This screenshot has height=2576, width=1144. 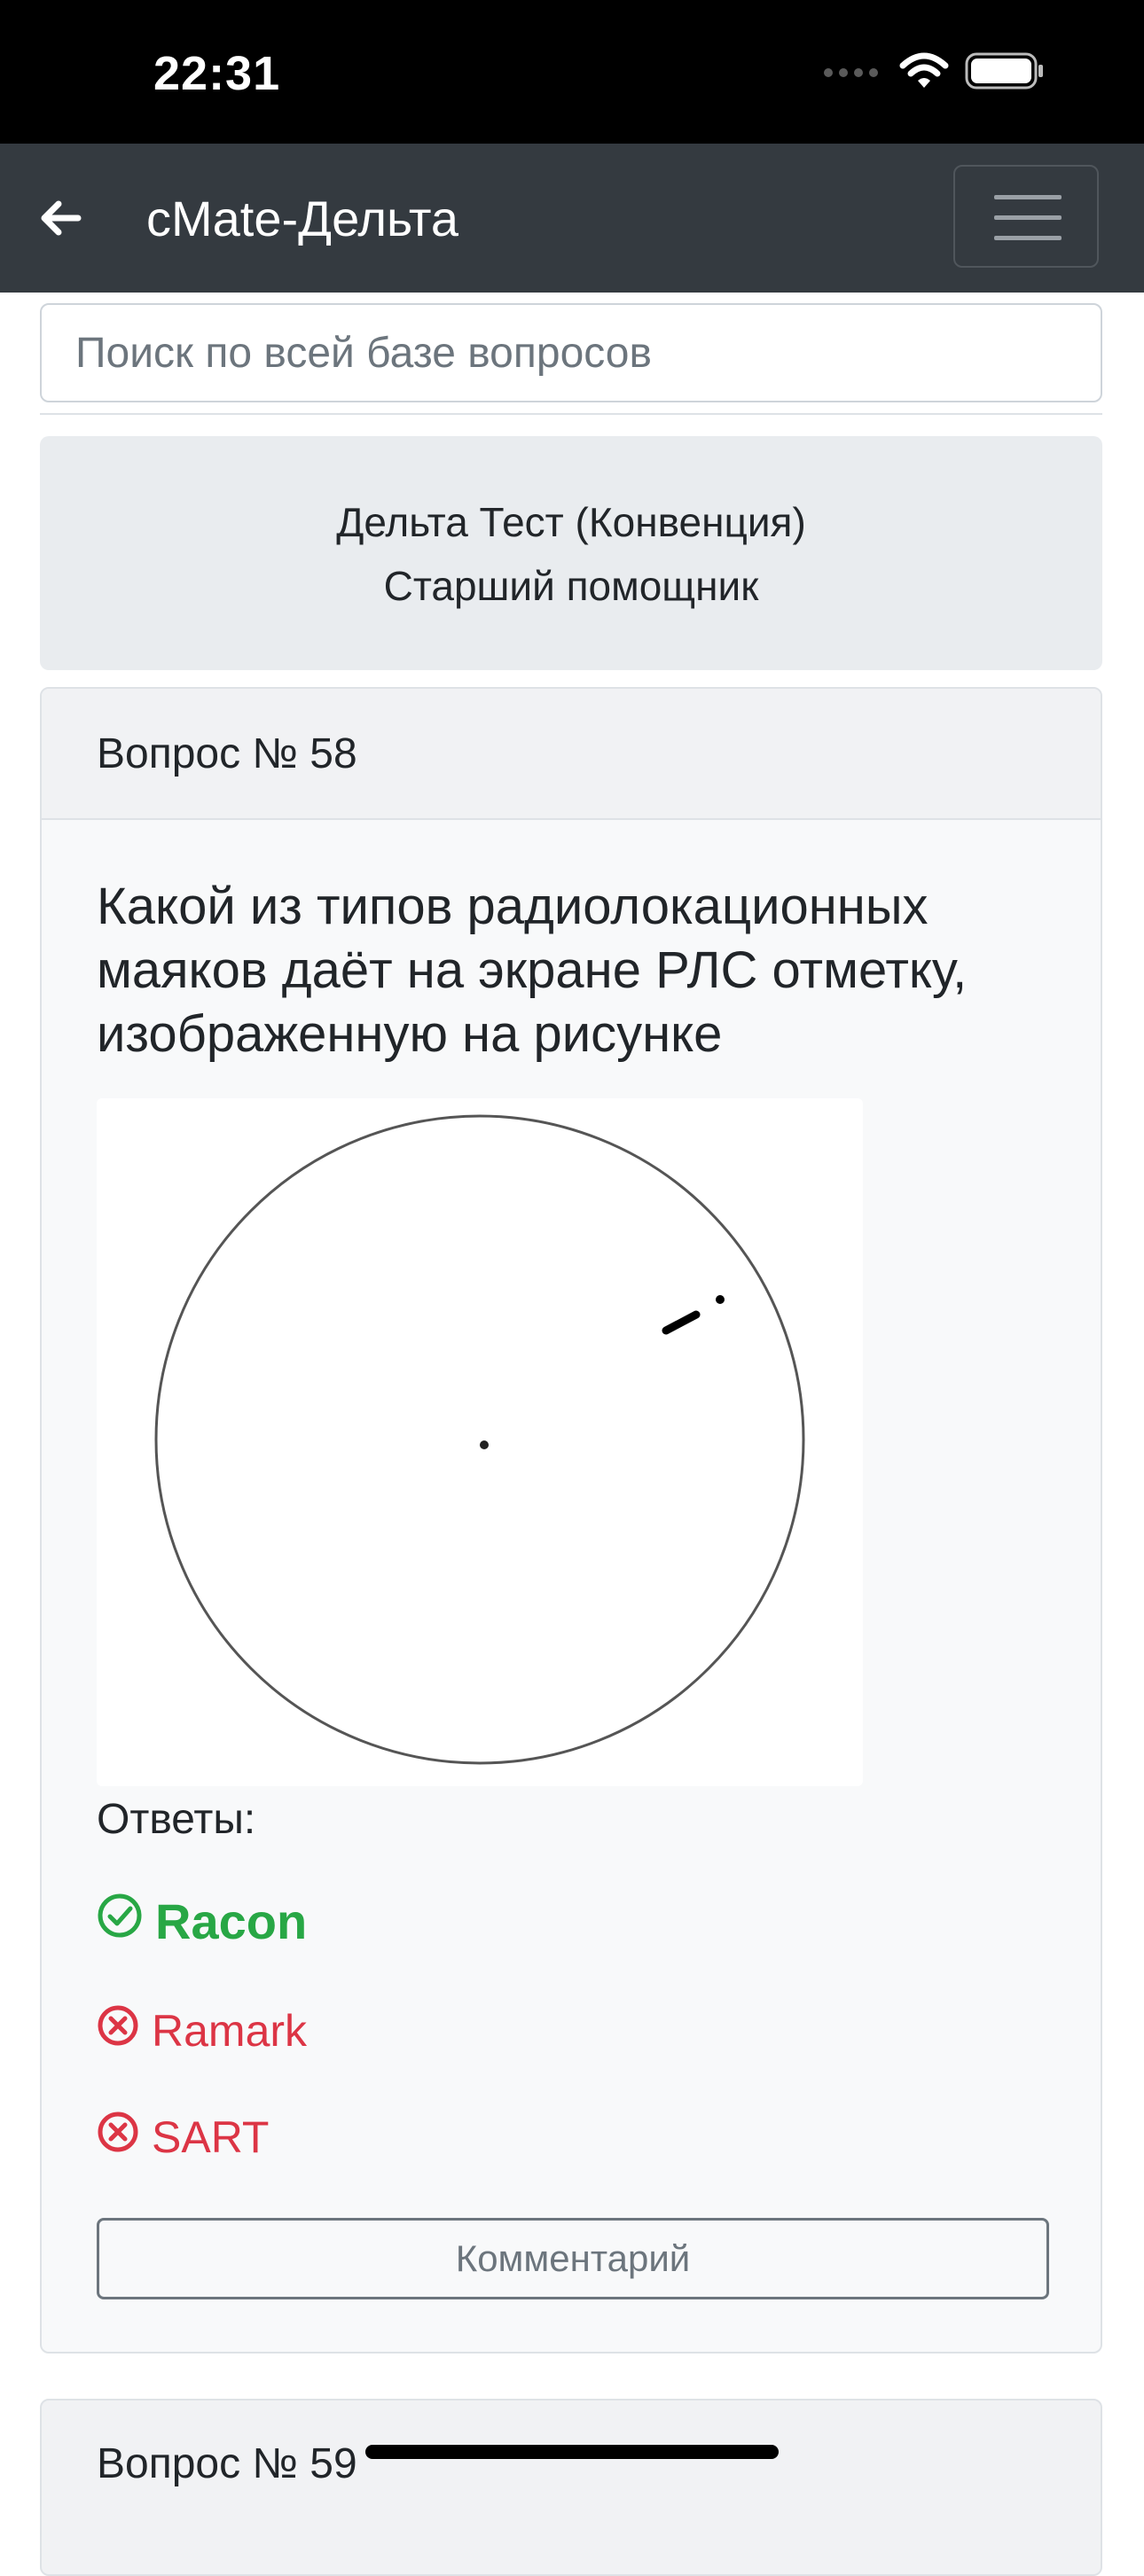 I want to click on divider, so click(x=571, y=414).